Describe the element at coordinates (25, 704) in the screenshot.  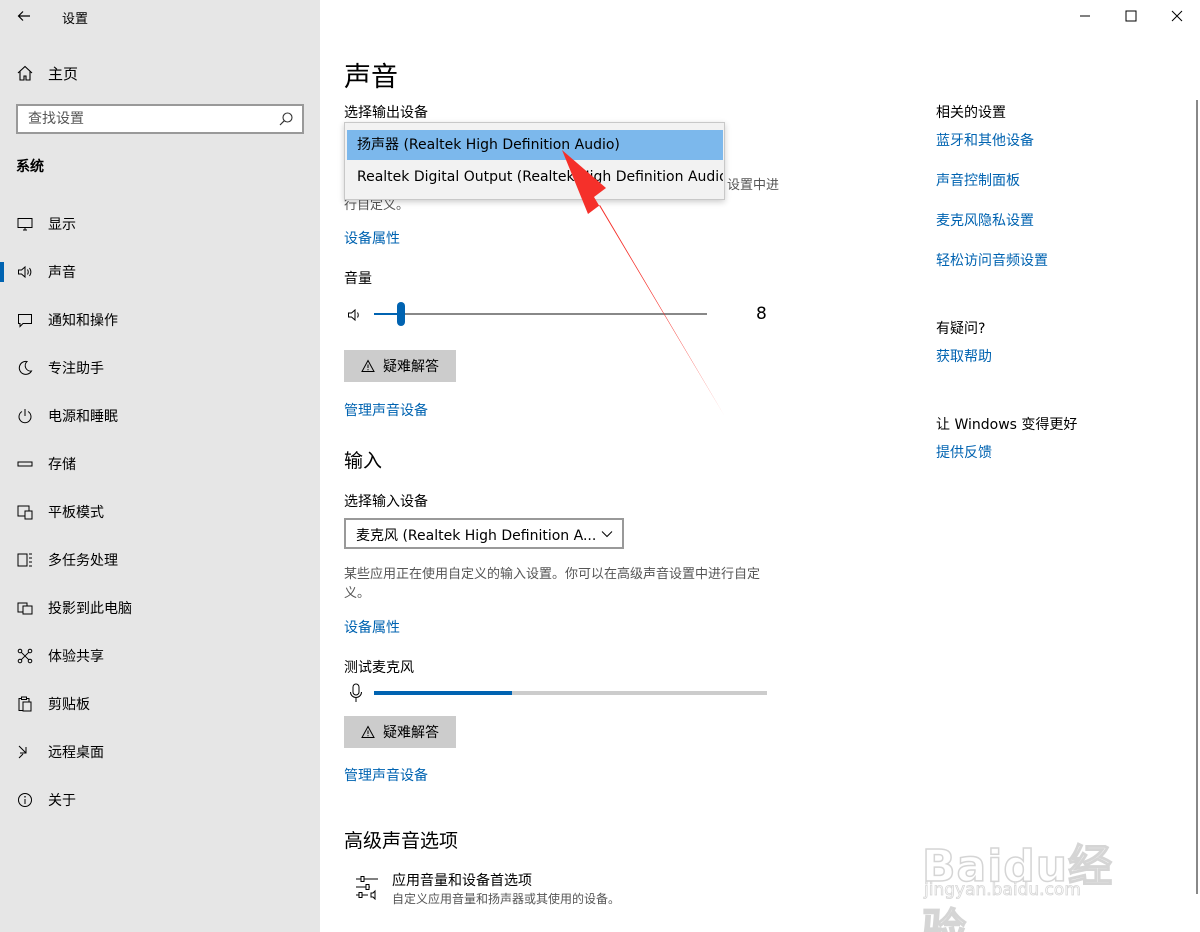
I see `clipboard-icon` at that location.